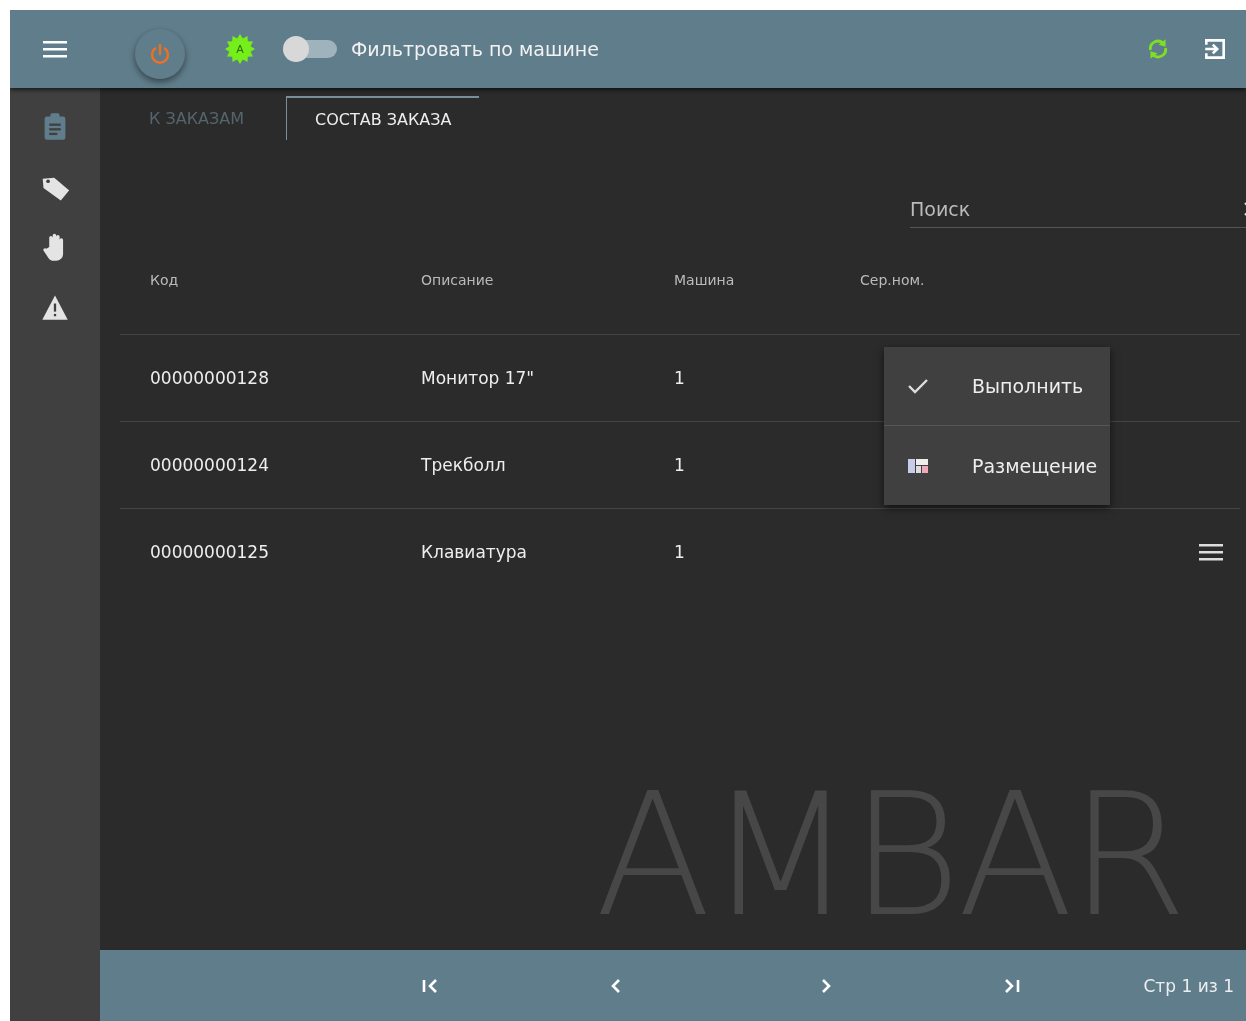 The width and height of the screenshot is (1246, 1021). What do you see at coordinates (1188, 985) in the screenshot?
I see `page-status: Стр 1 из 1` at bounding box center [1188, 985].